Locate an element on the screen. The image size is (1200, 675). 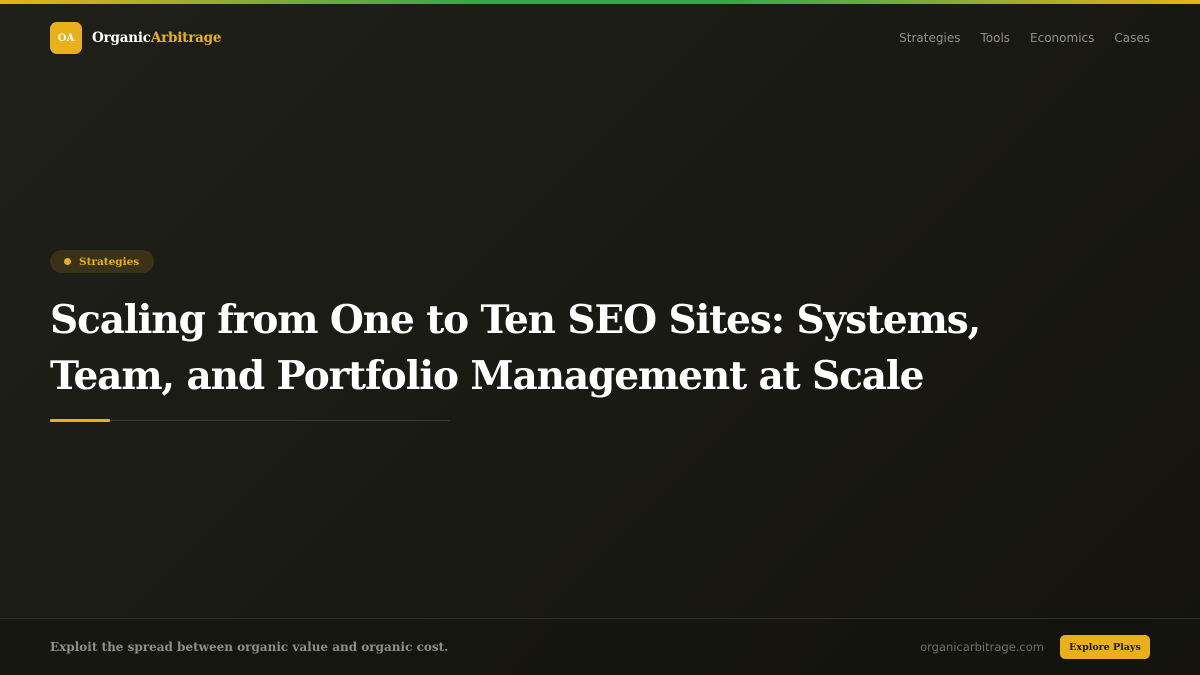
footer-domain: organicarbitrage.com is located at coordinates (982, 647).